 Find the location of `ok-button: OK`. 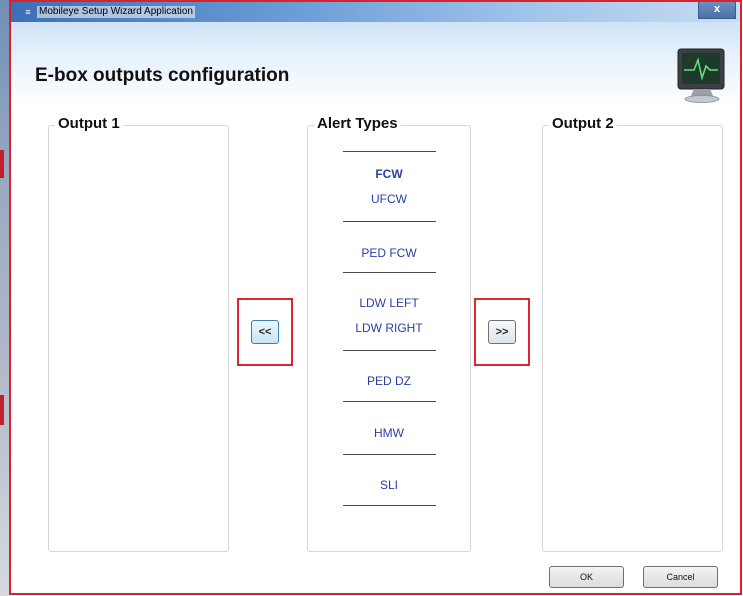

ok-button: OK is located at coordinates (586, 577).